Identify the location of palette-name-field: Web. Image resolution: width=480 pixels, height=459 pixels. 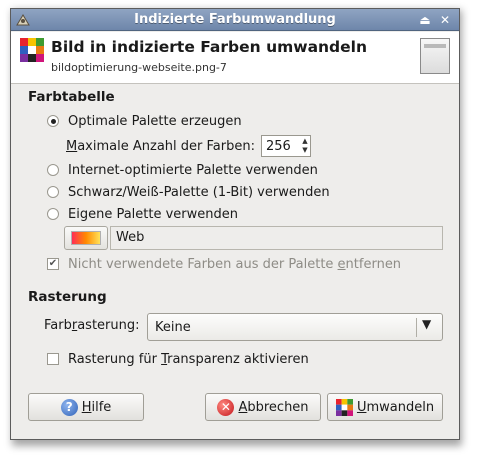
(276, 238).